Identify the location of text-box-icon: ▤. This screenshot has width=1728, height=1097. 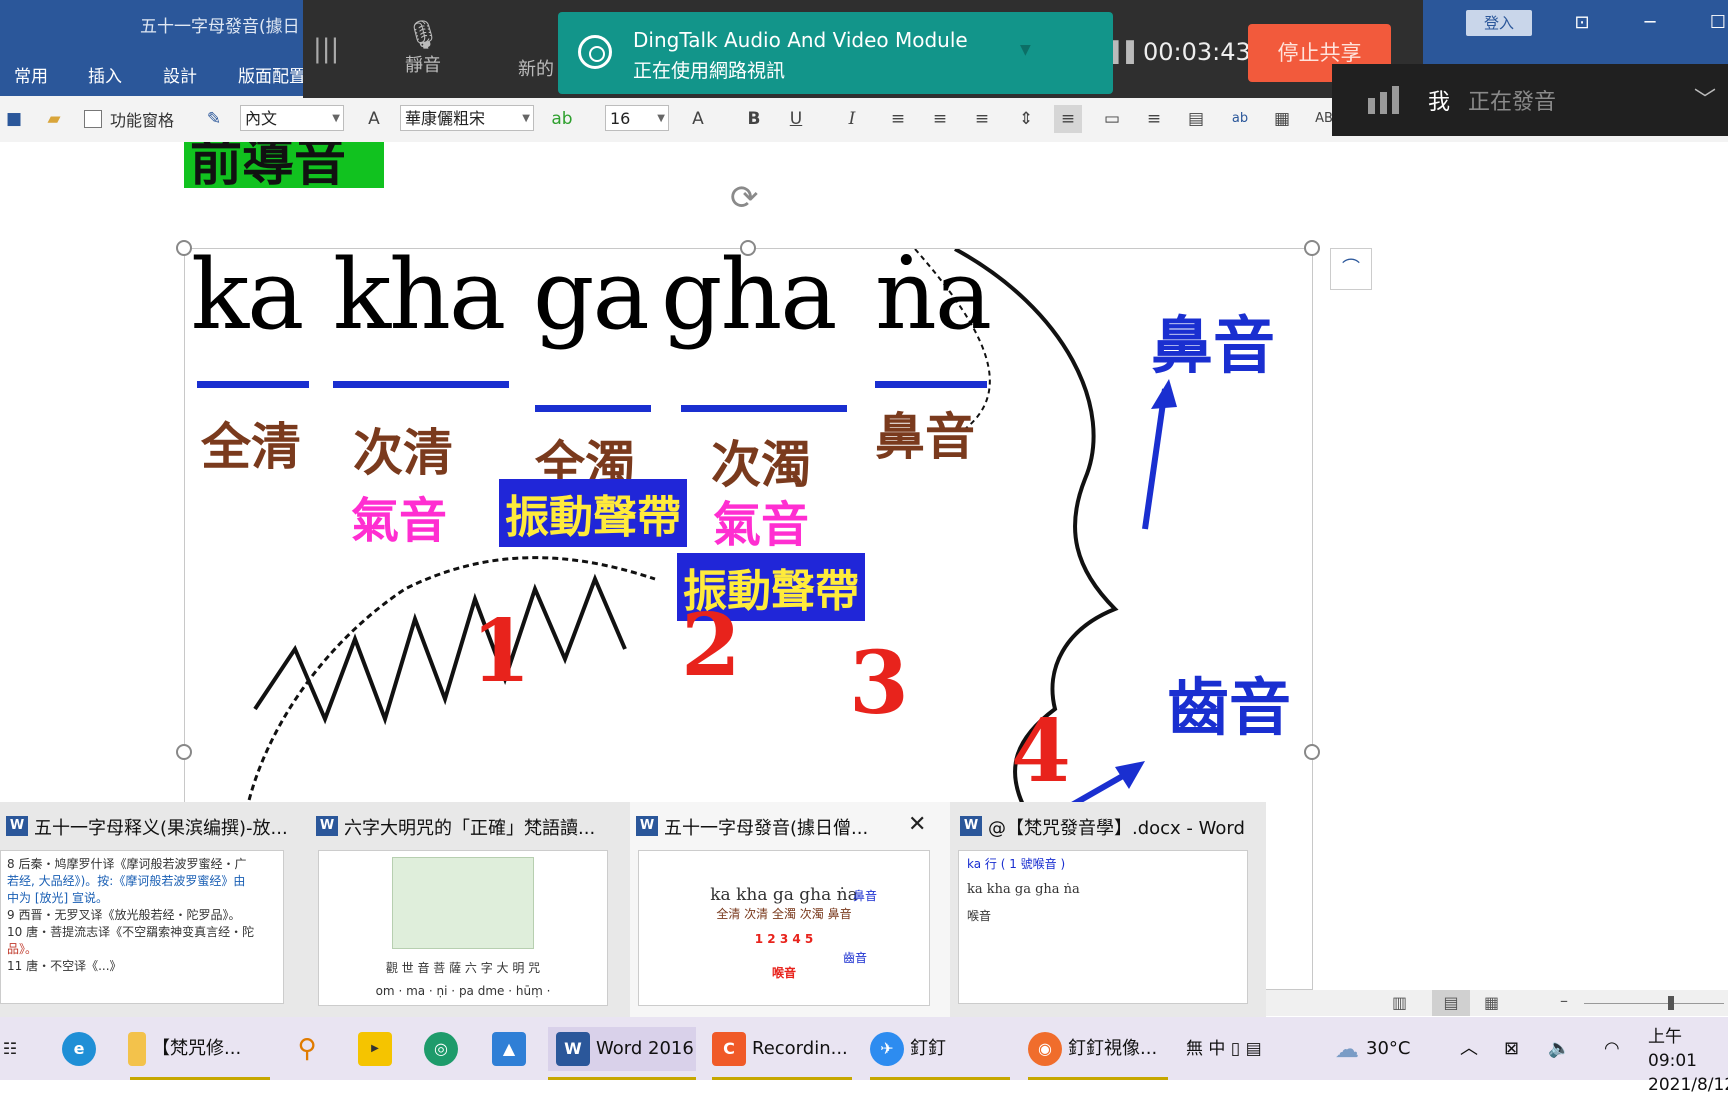
(1196, 119).